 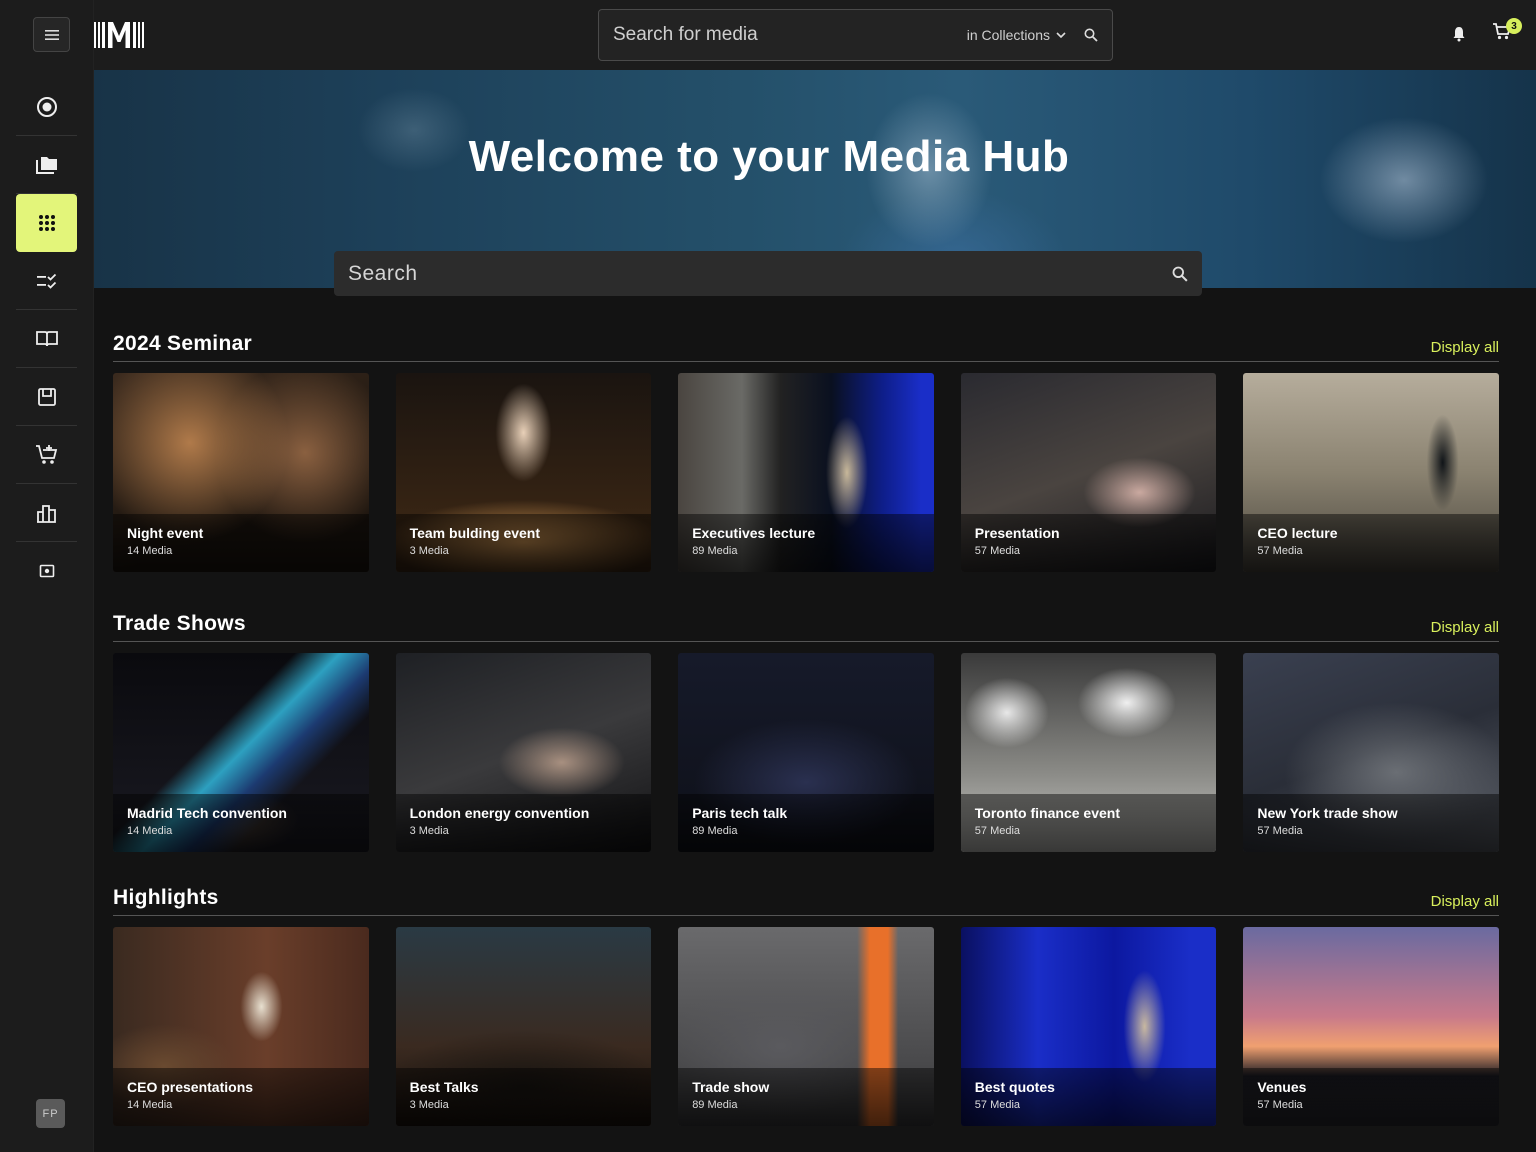 What do you see at coordinates (1327, 813) in the screenshot?
I see `card-title: New York trade show` at bounding box center [1327, 813].